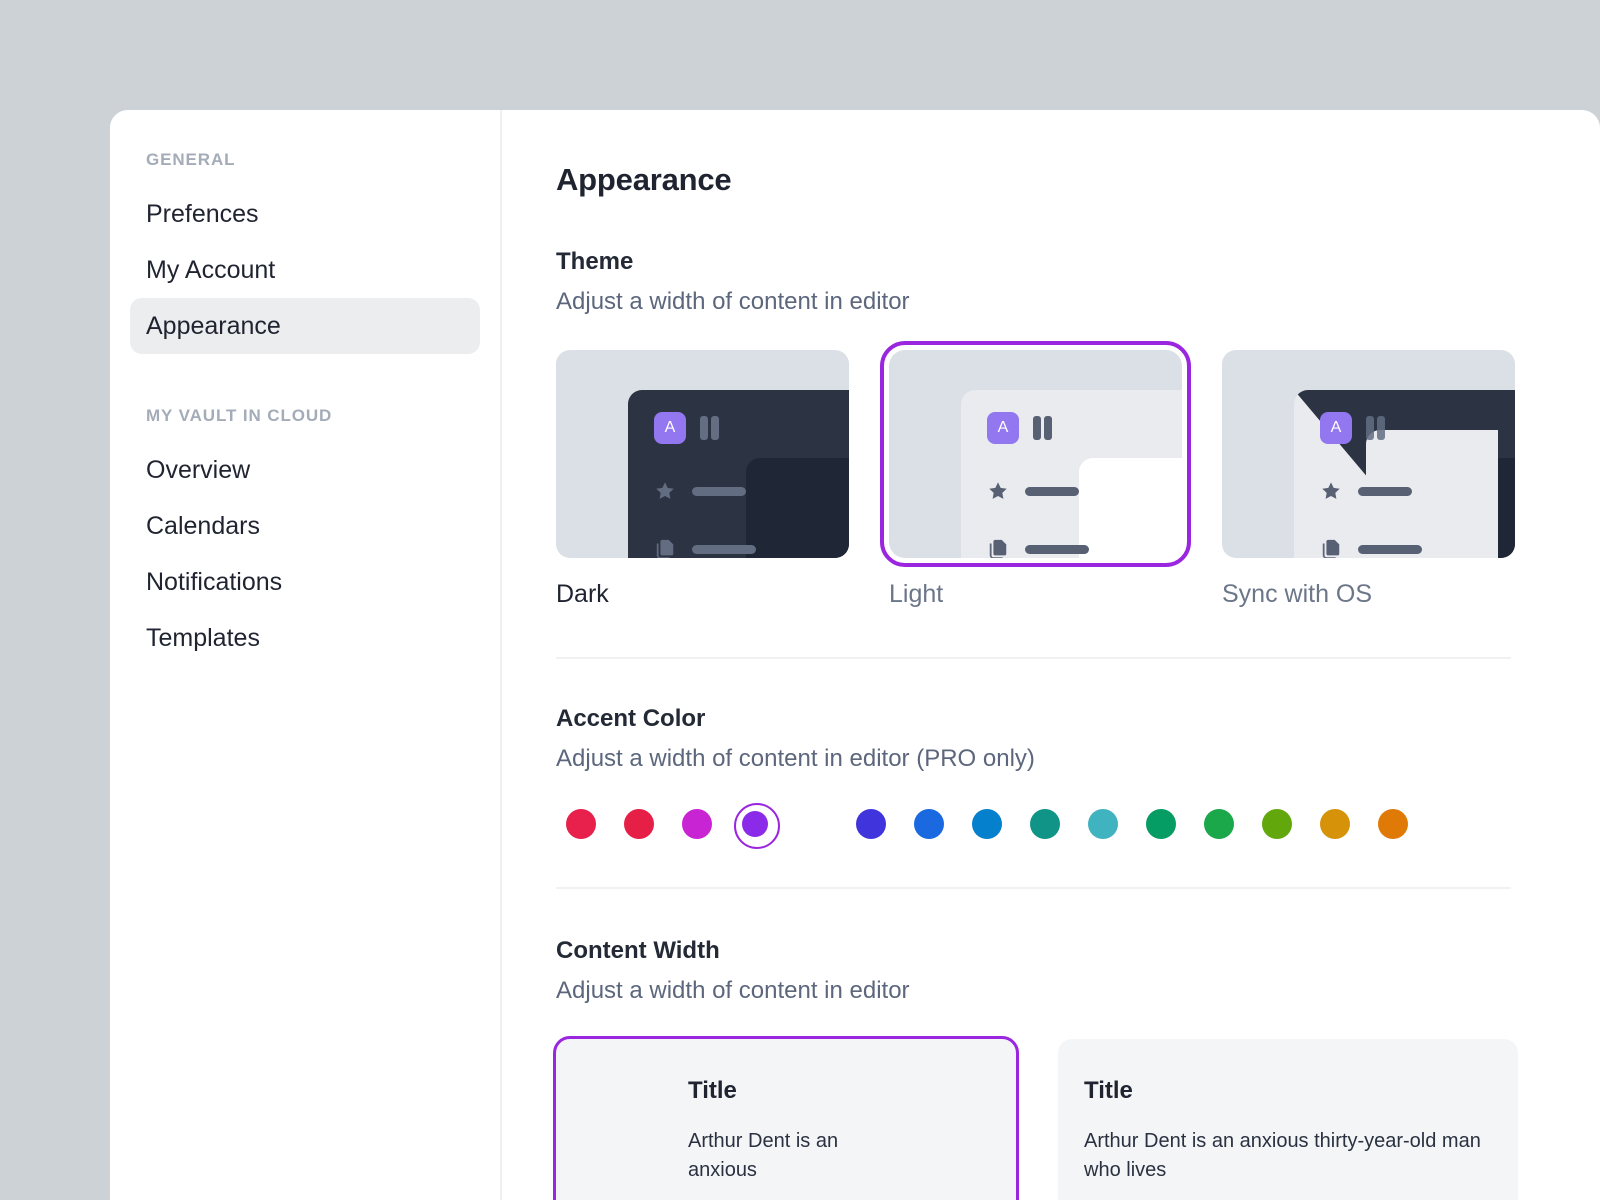 The width and height of the screenshot is (1600, 1200). I want to click on theme-label-light: Light, so click(916, 594).